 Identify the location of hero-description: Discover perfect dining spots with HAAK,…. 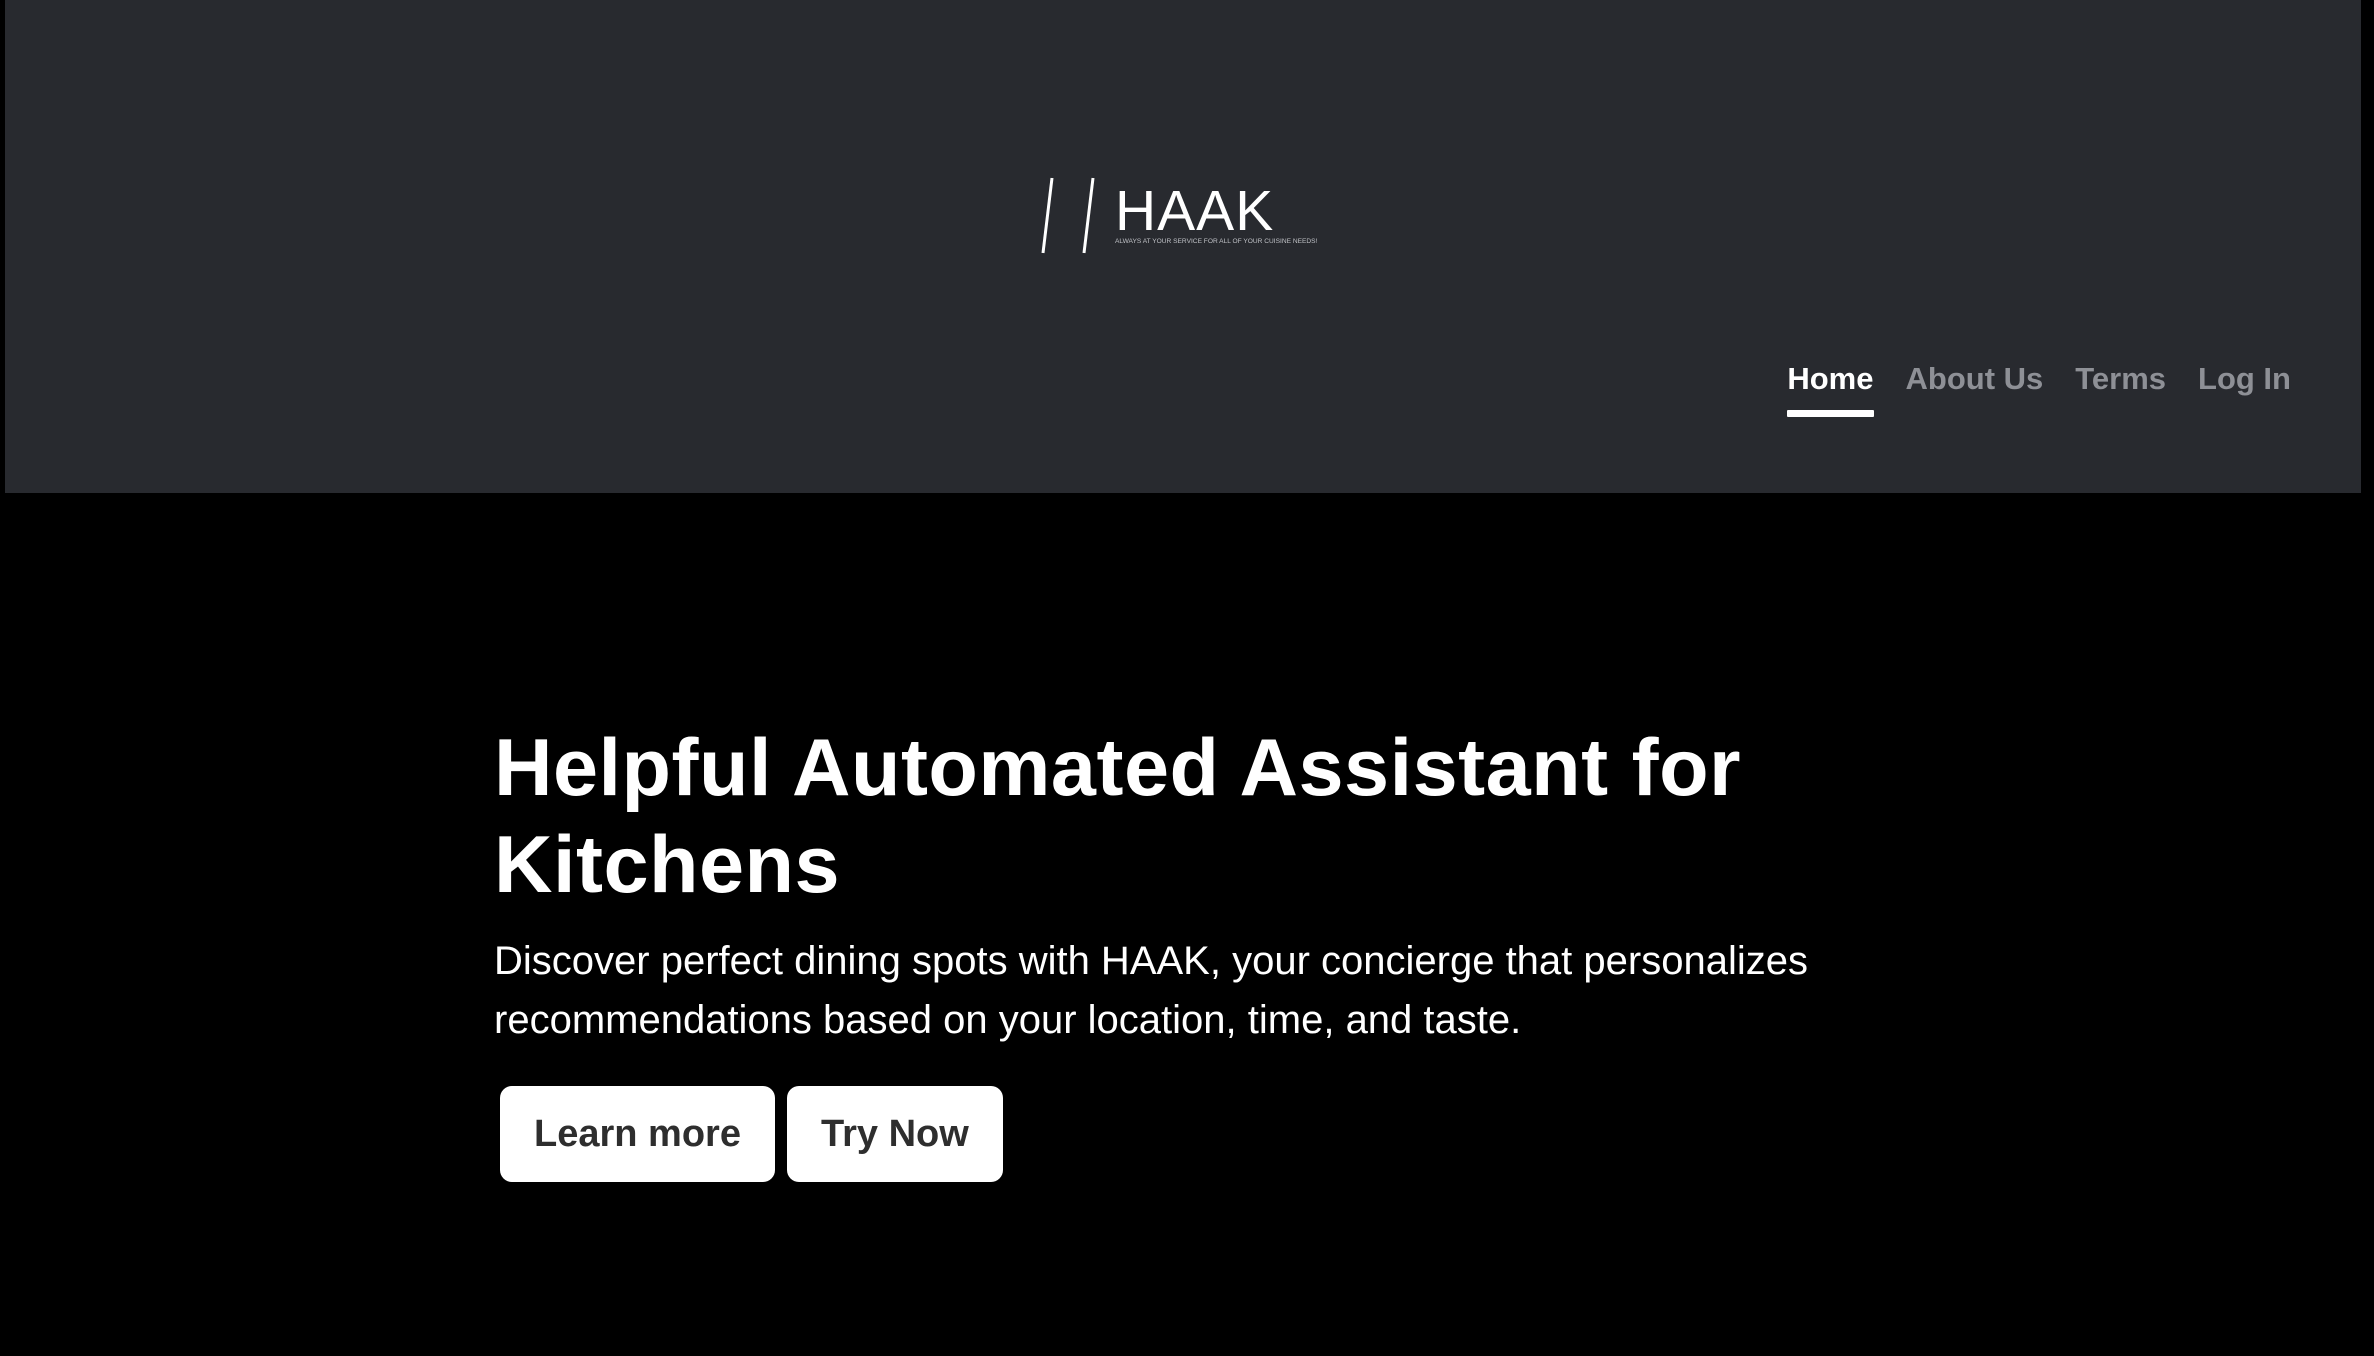
(1151, 990).